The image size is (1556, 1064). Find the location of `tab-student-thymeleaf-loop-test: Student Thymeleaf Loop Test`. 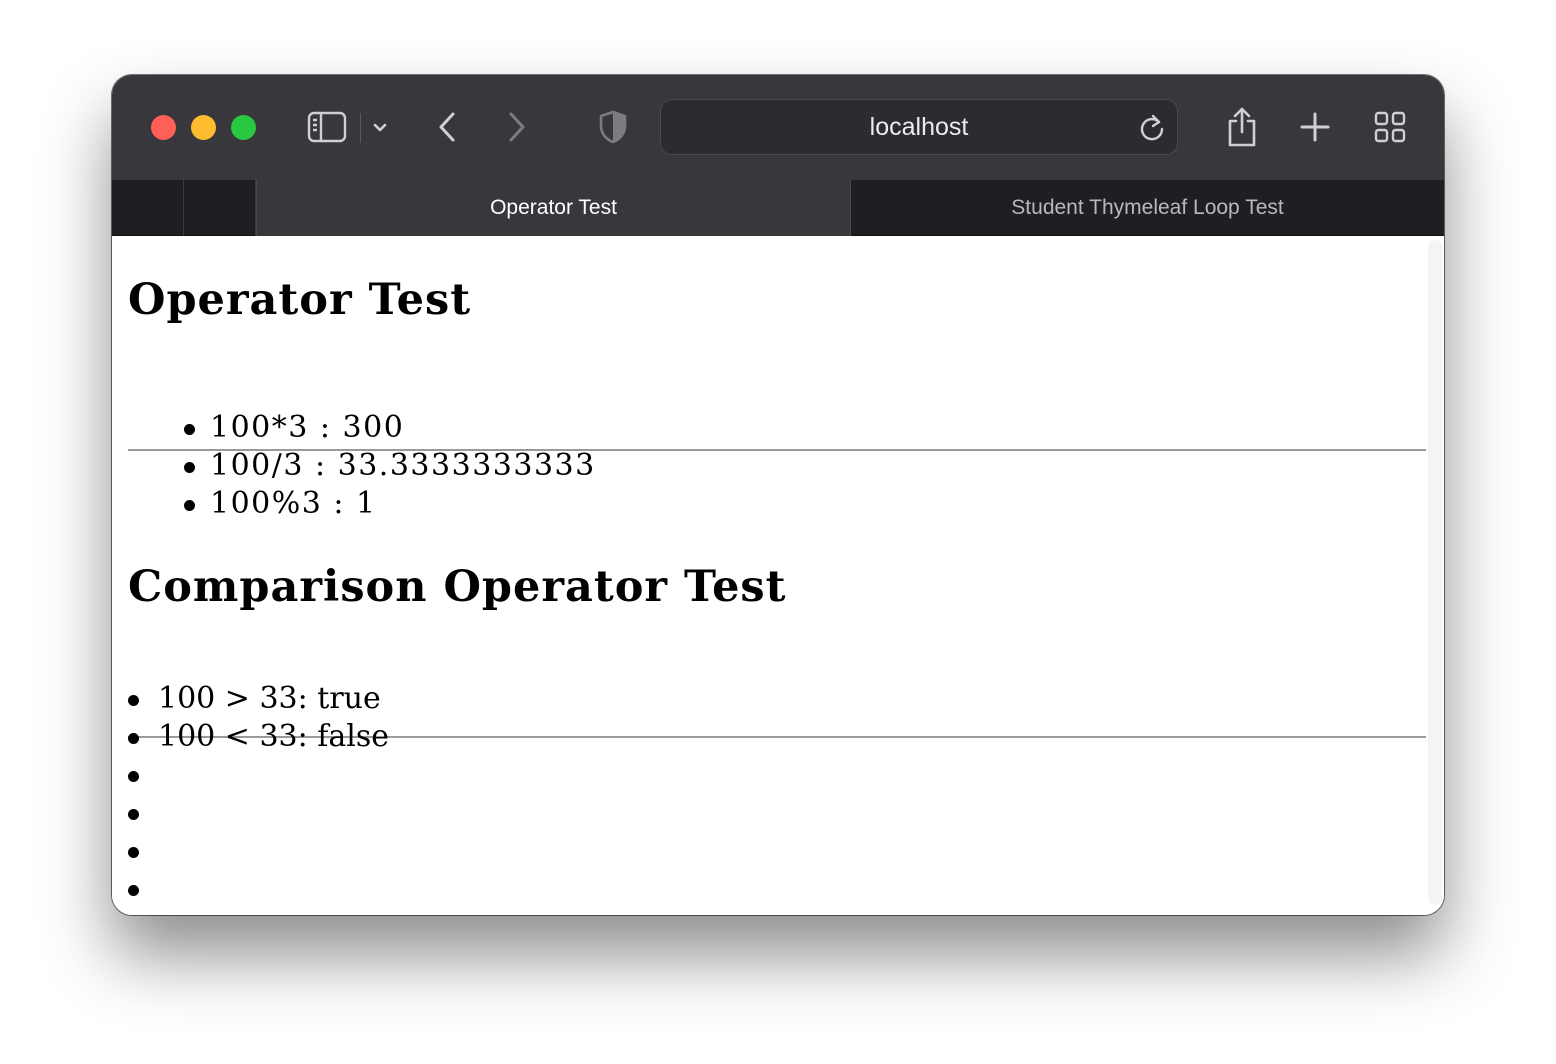

tab-student-thymeleaf-loop-test: Student Thymeleaf Loop Test is located at coordinates (1147, 208).